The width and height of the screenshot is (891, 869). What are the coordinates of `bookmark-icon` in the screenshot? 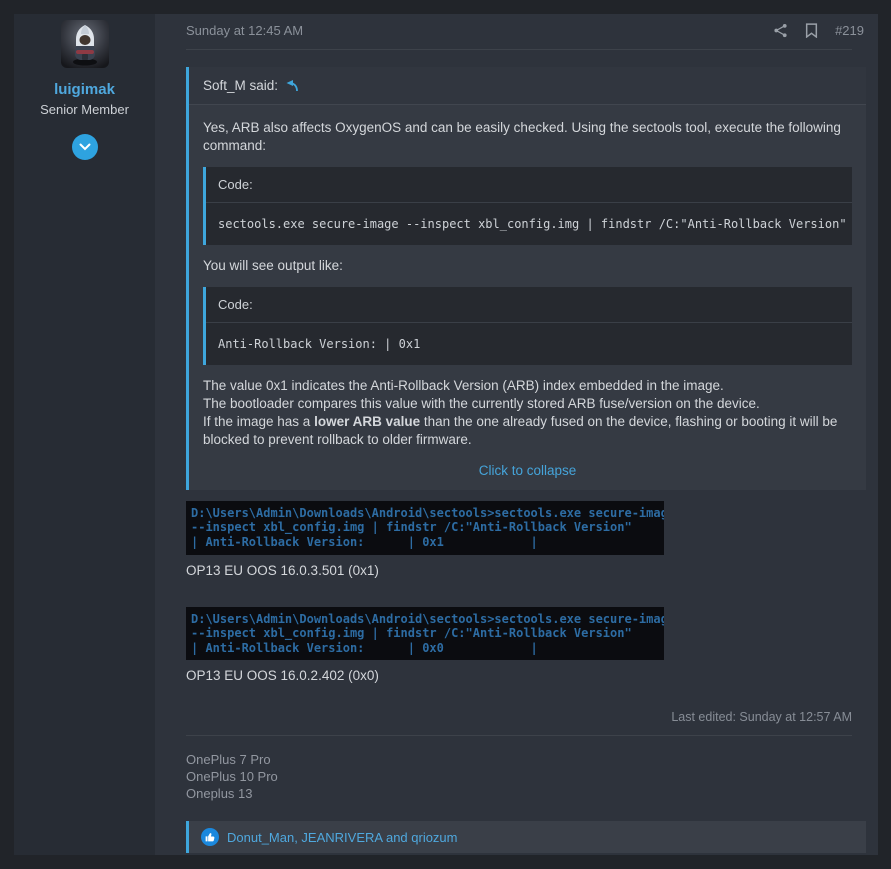 It's located at (812, 30).